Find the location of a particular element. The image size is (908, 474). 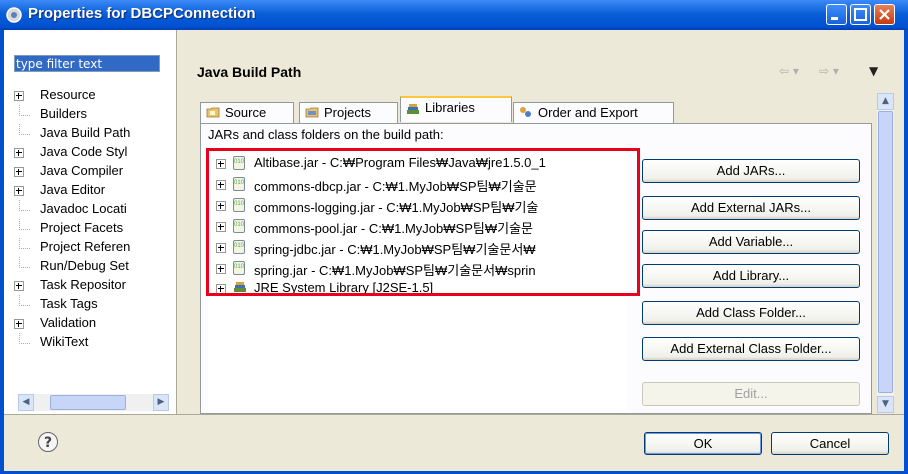

projects-folder-icon is located at coordinates (312, 112).